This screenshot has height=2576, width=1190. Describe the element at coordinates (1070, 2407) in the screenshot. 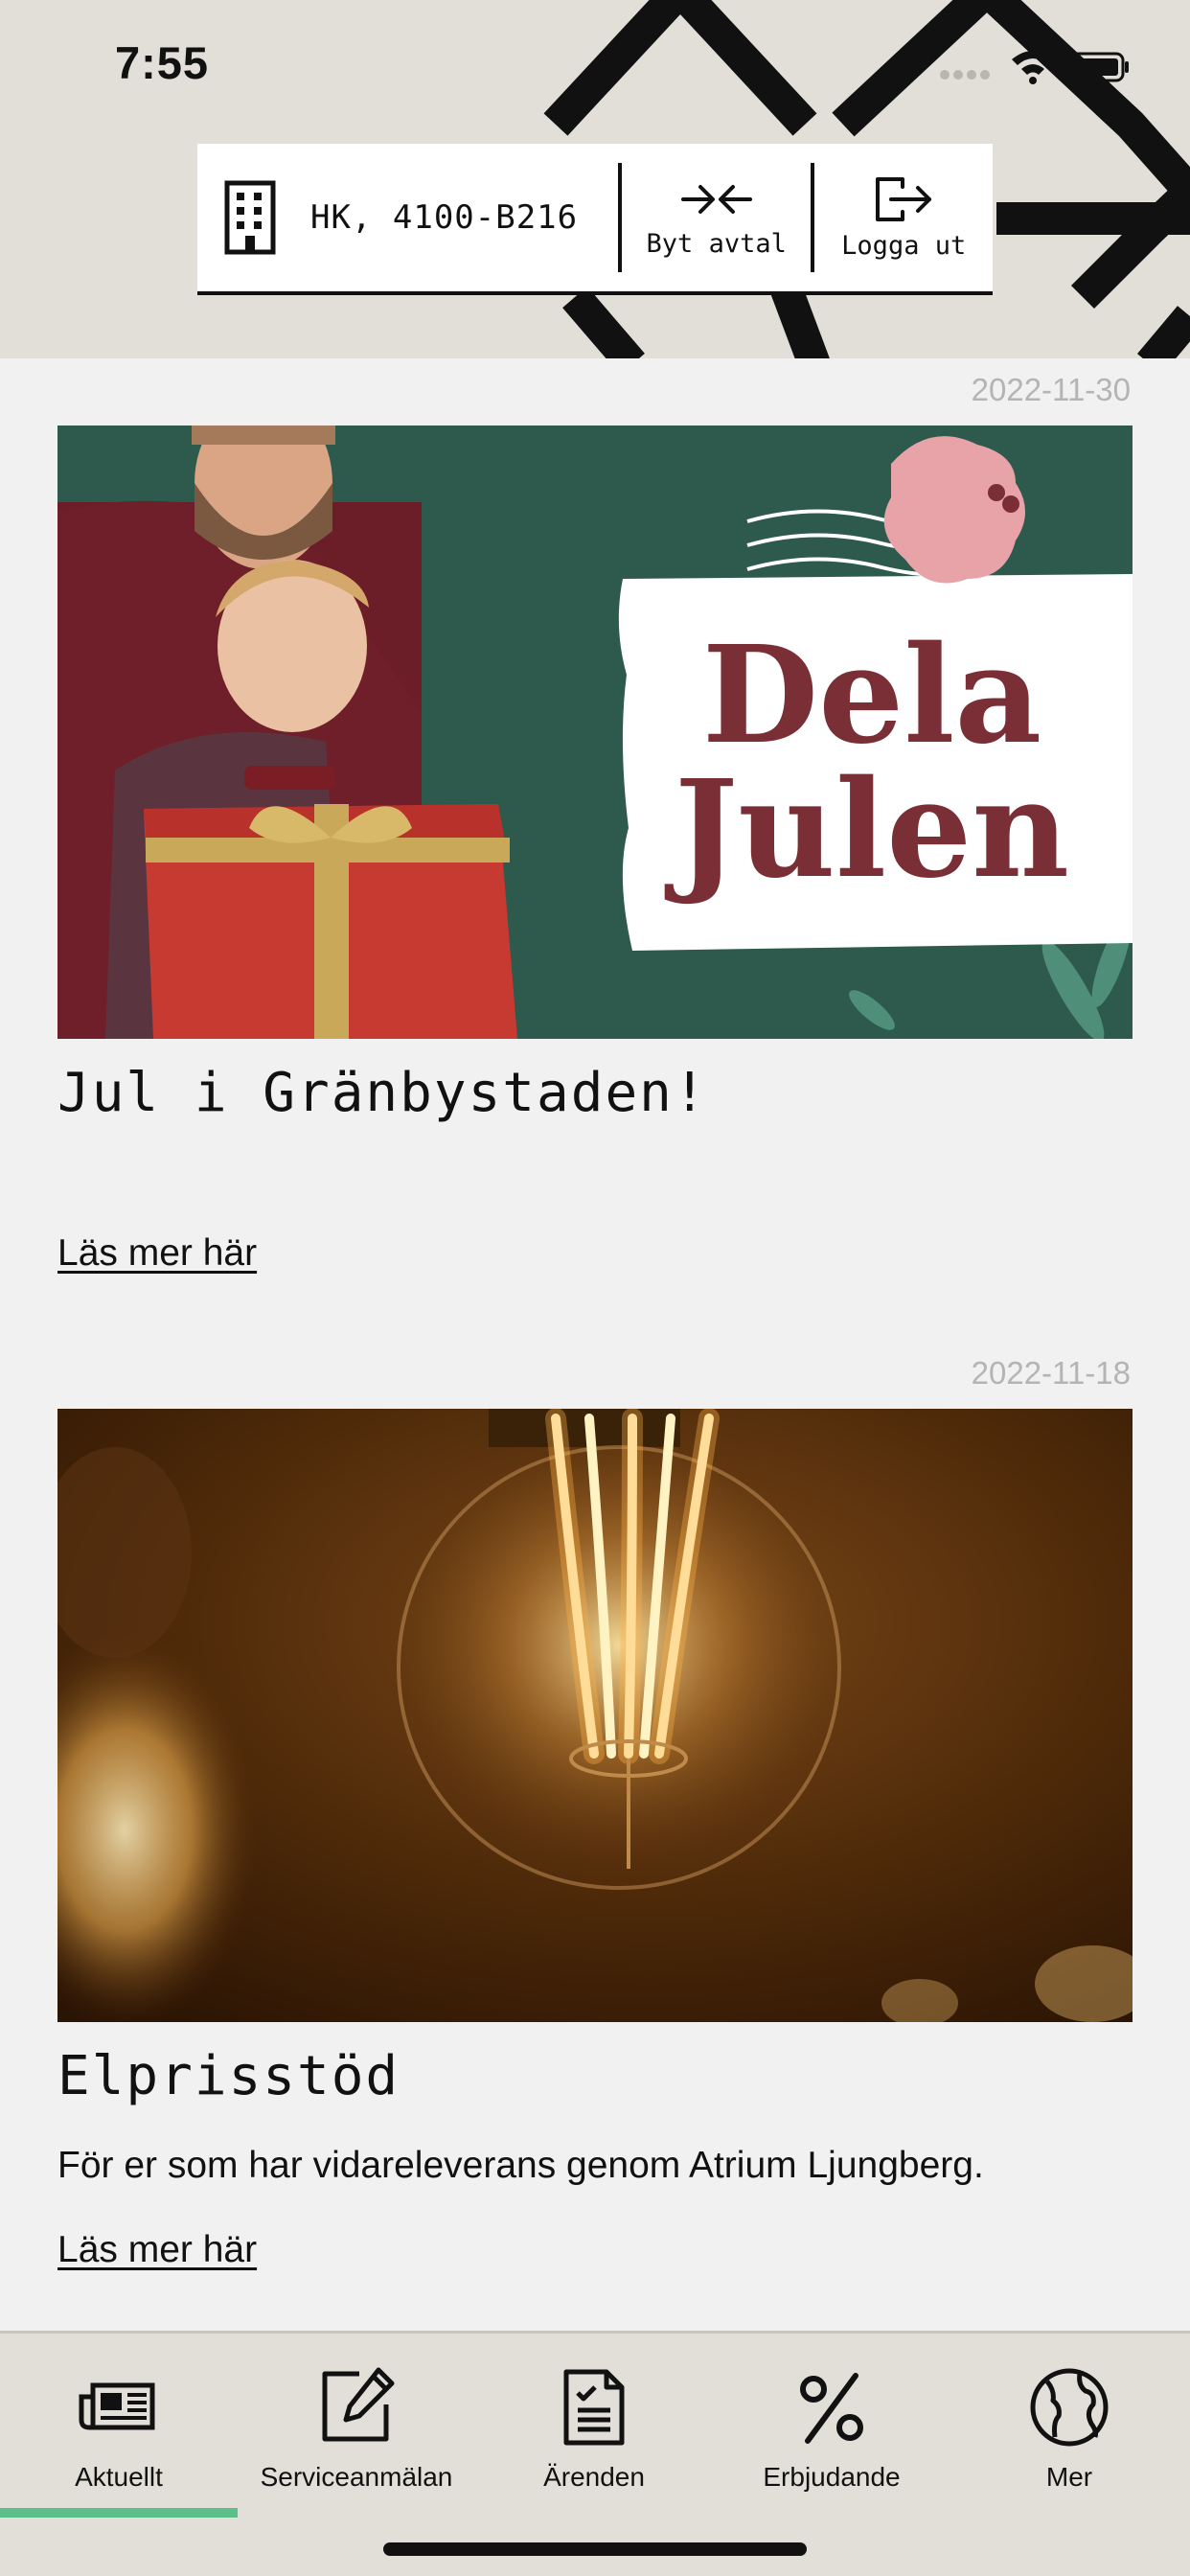

I see `globe-icon` at that location.